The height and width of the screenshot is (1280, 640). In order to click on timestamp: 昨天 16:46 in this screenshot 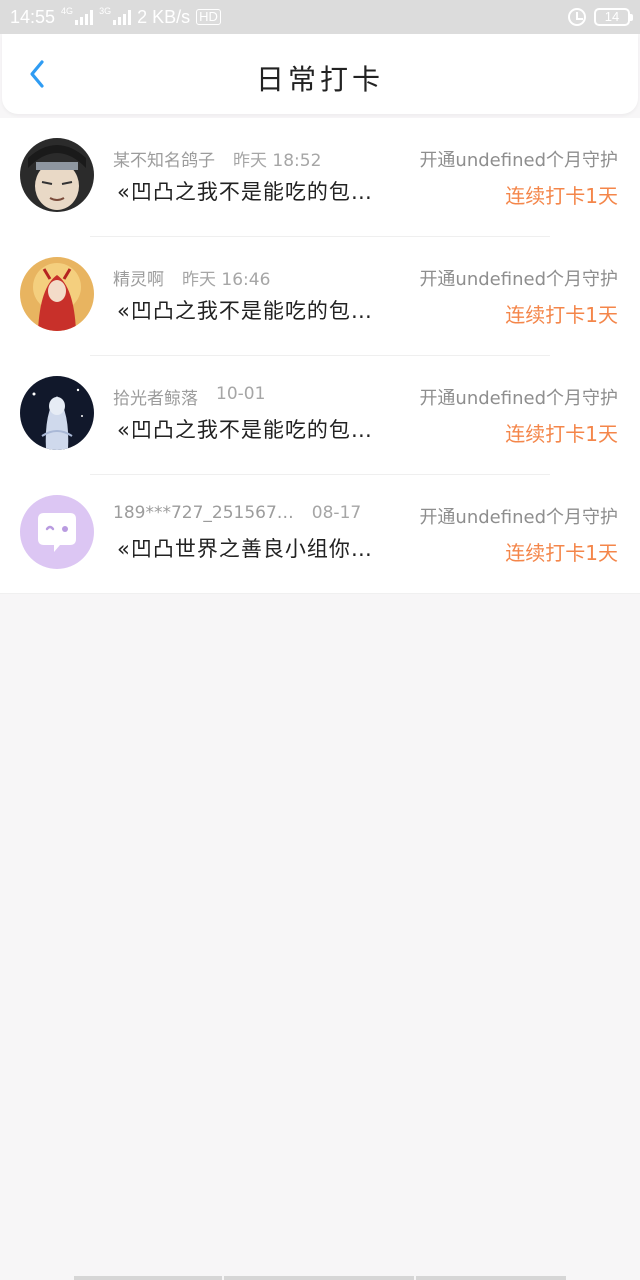, I will do `click(226, 280)`.